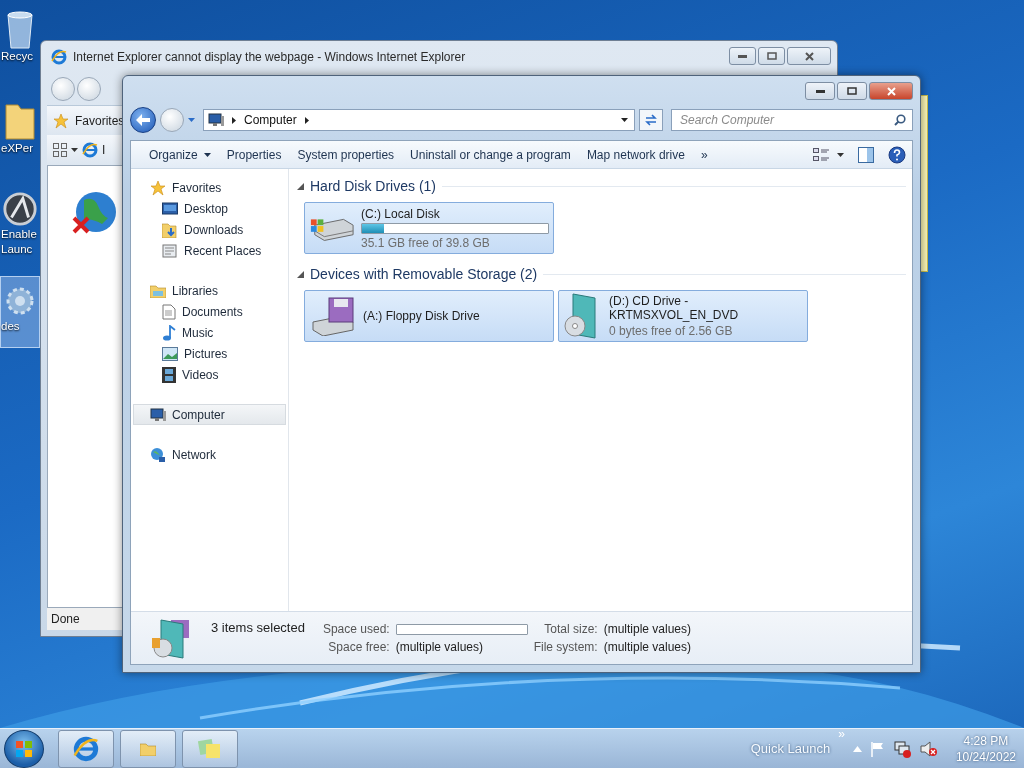  I want to click on browser-tab: I, so click(104, 150).